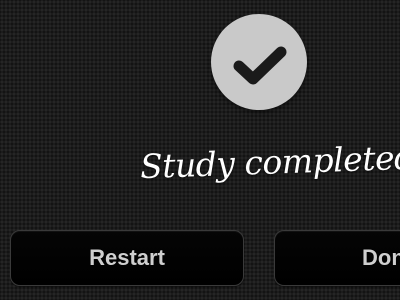 This screenshot has width=400, height=300. I want to click on restart-button: Restart, so click(127, 258).